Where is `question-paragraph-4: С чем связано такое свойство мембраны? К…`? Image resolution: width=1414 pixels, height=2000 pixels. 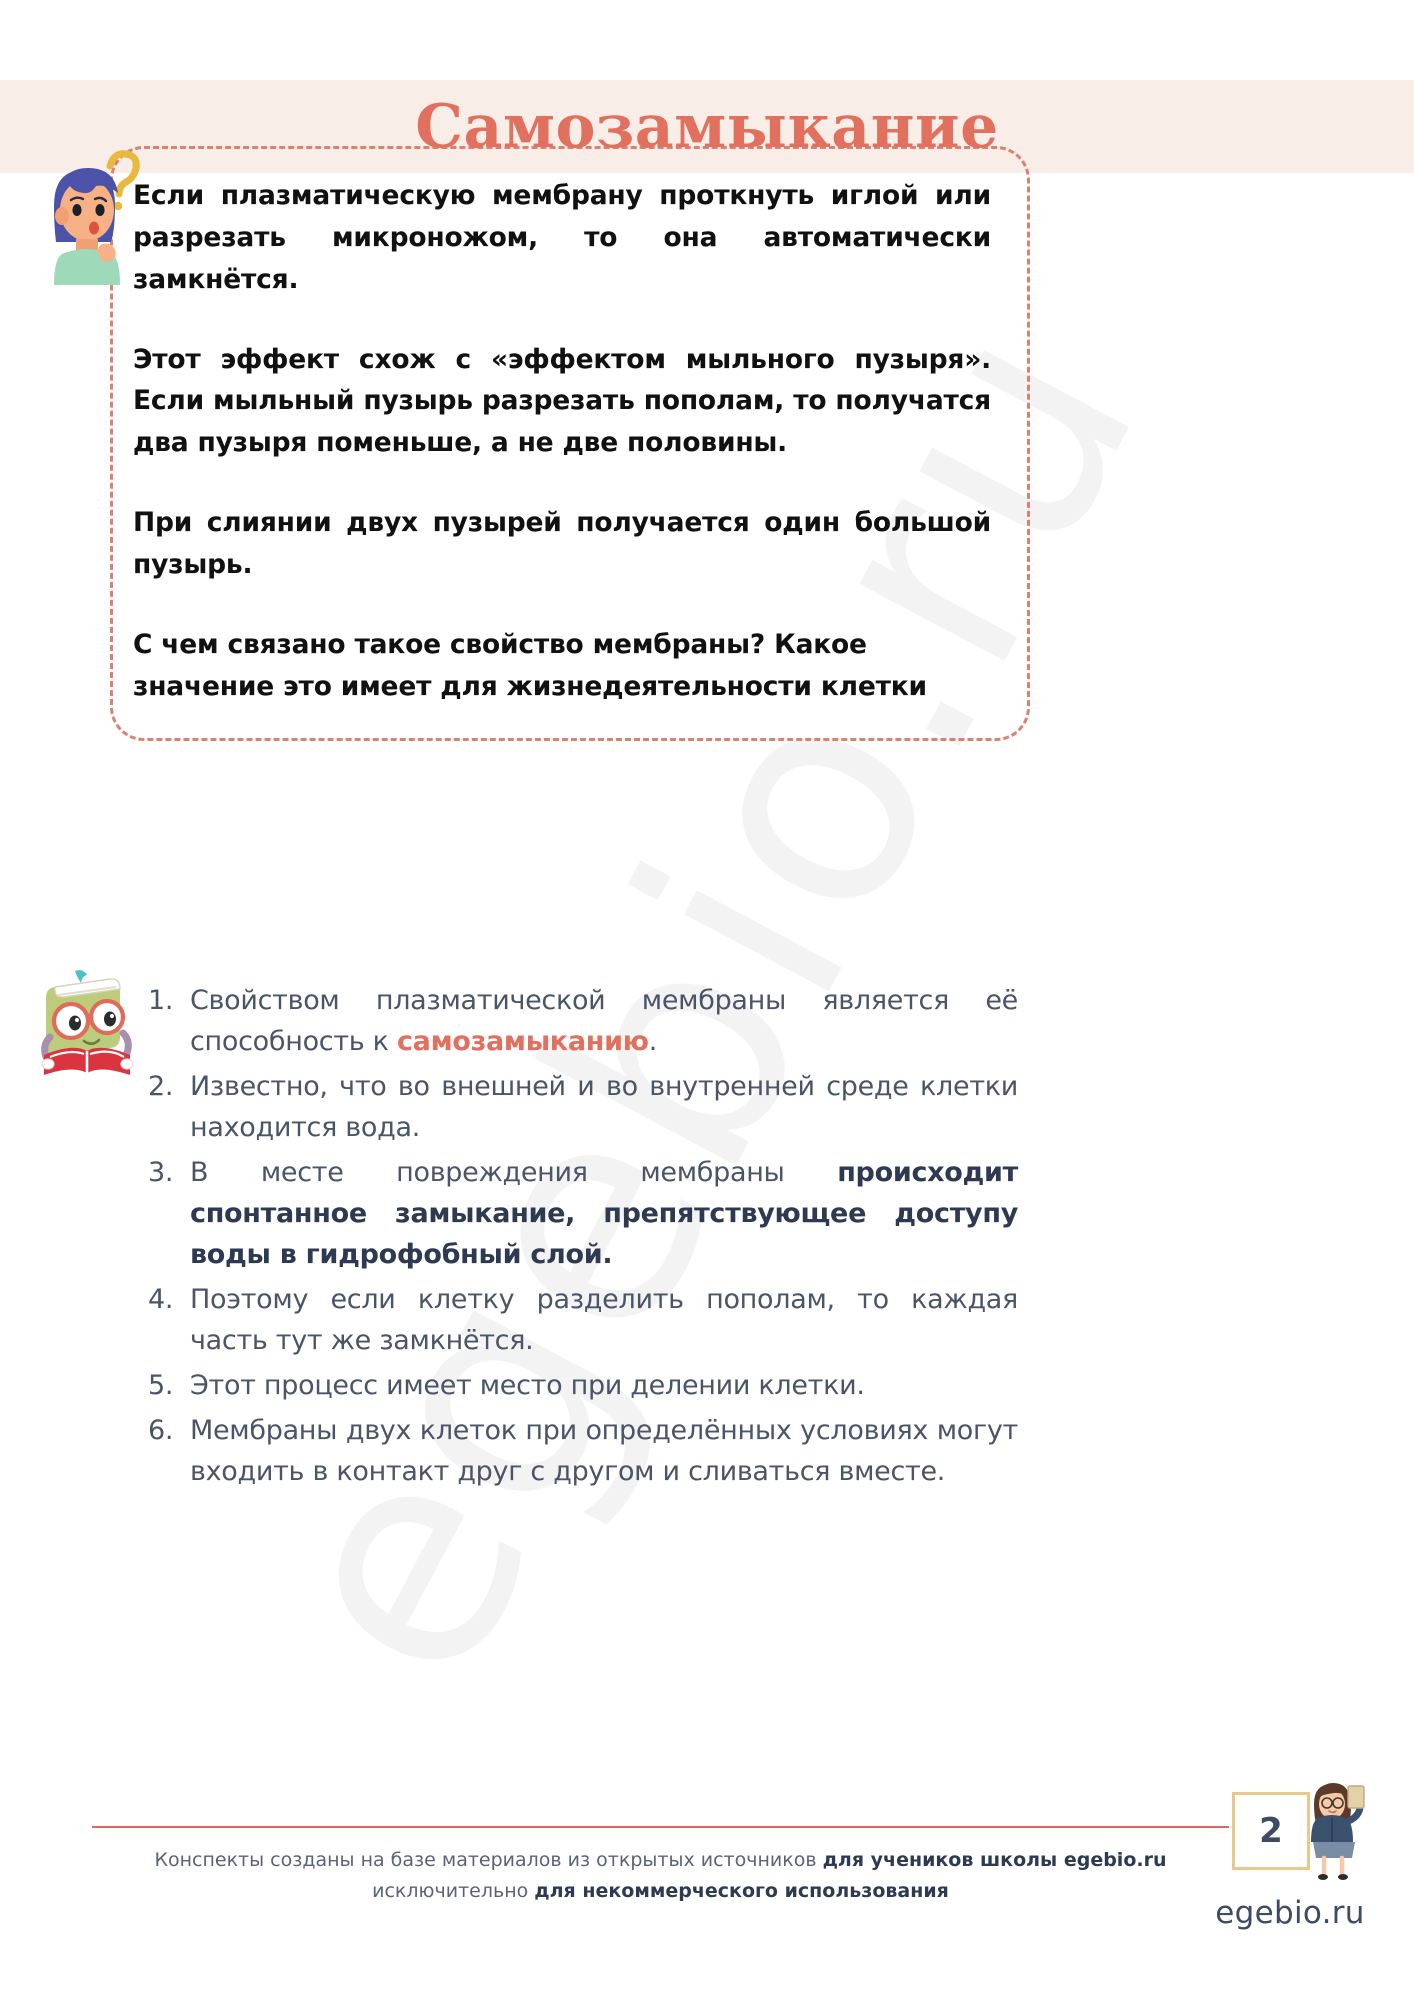
question-paragraph-4: С чем связано такое свойство мембраны? К… is located at coordinates (530, 665).